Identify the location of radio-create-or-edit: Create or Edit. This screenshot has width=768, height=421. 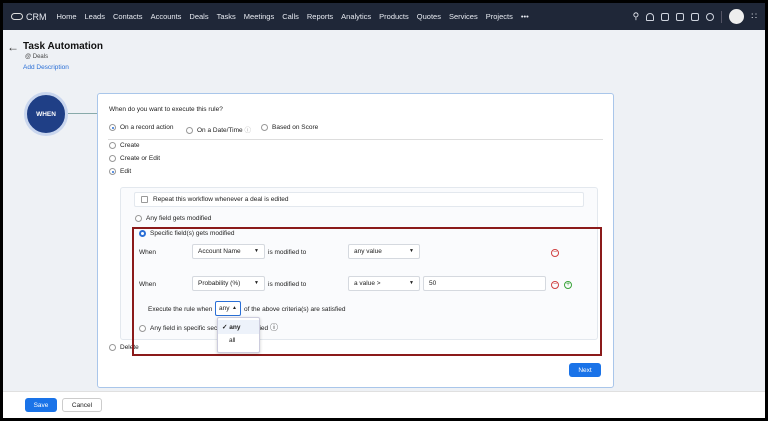
(134, 158).